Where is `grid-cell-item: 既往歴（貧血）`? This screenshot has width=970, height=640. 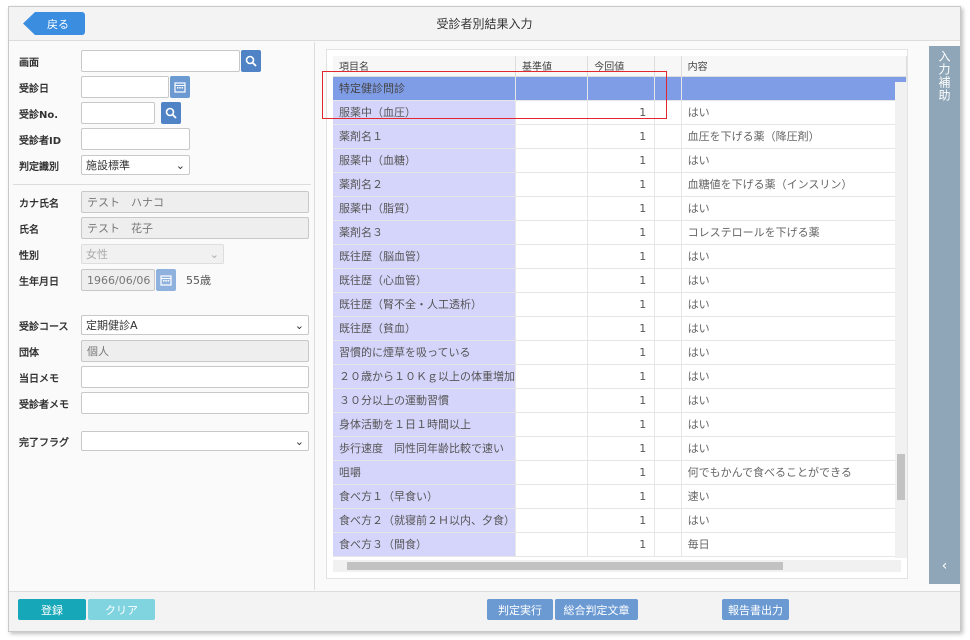
grid-cell-item: 既往歴（貧血） is located at coordinates (424, 328).